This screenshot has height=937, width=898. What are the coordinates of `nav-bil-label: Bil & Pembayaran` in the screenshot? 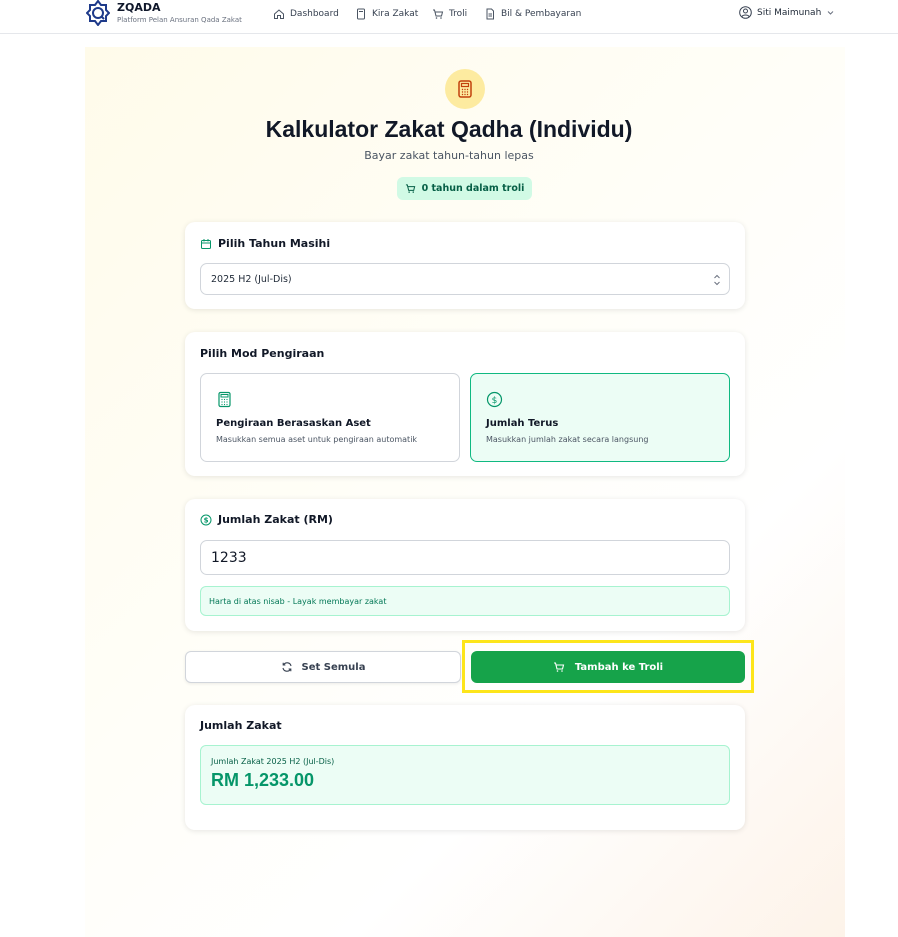 It's located at (541, 14).